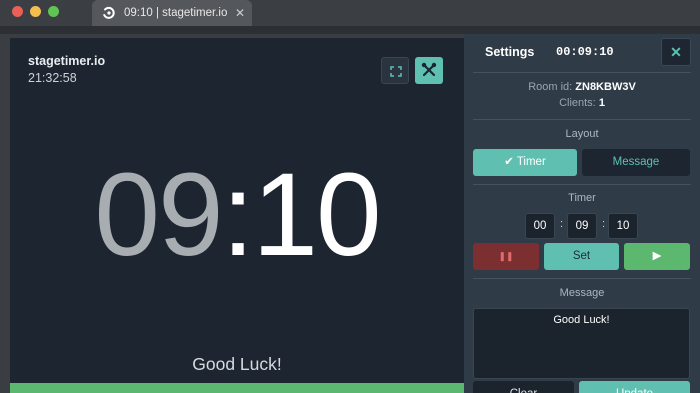 This screenshot has width=700, height=393. I want to click on progress-fill, so click(237, 388).